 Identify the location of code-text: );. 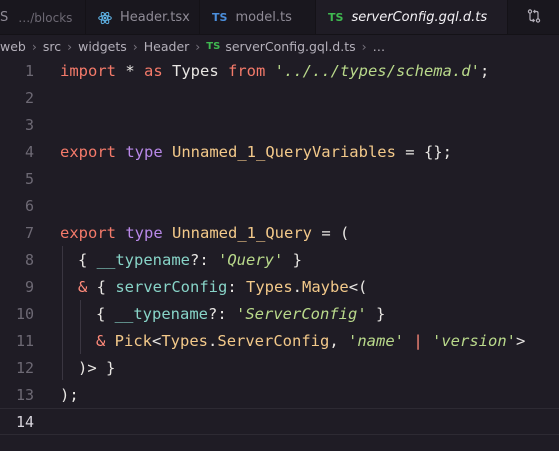
(69, 394).